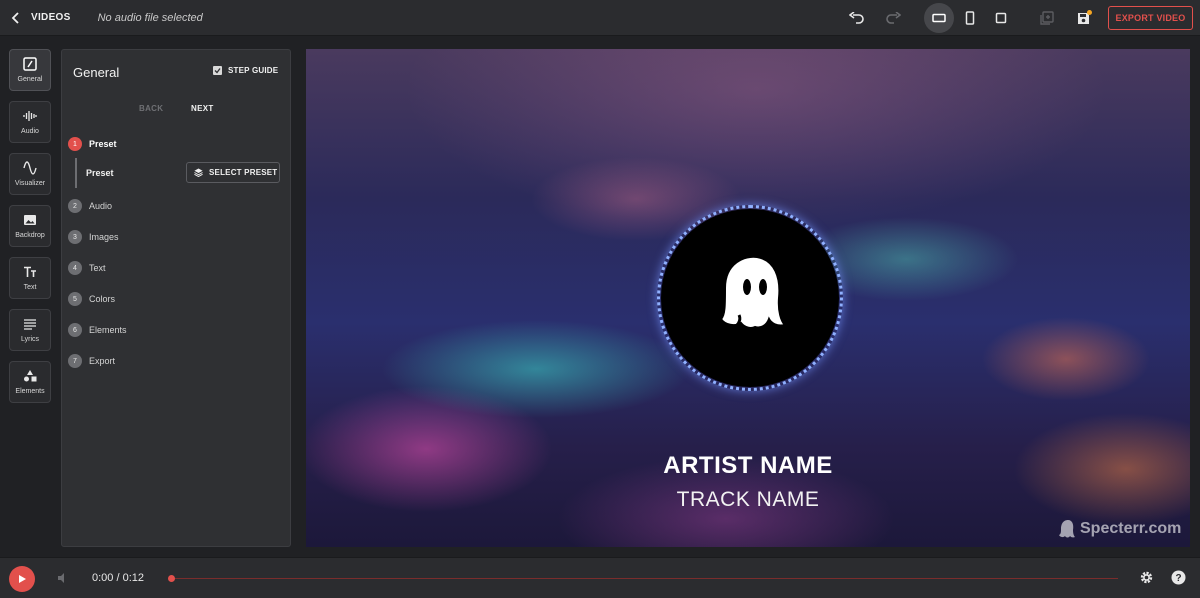  What do you see at coordinates (748, 465) in the screenshot?
I see `artist-name-text: ARTIST NAME` at bounding box center [748, 465].